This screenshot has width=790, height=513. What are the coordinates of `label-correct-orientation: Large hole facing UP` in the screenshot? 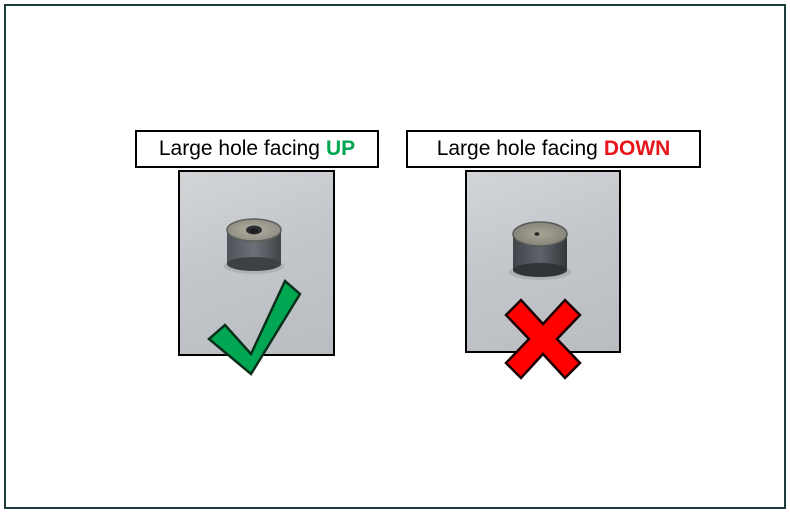 It's located at (257, 149).